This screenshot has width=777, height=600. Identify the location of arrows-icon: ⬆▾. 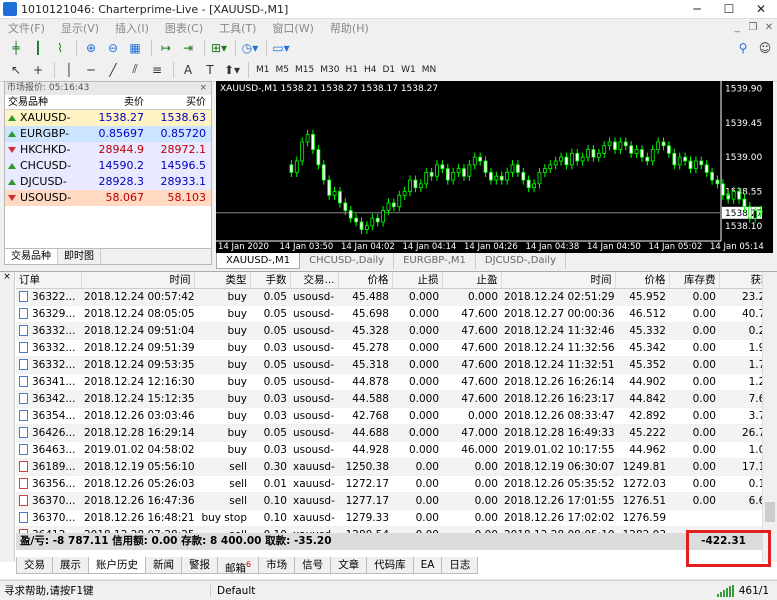
(232, 70).